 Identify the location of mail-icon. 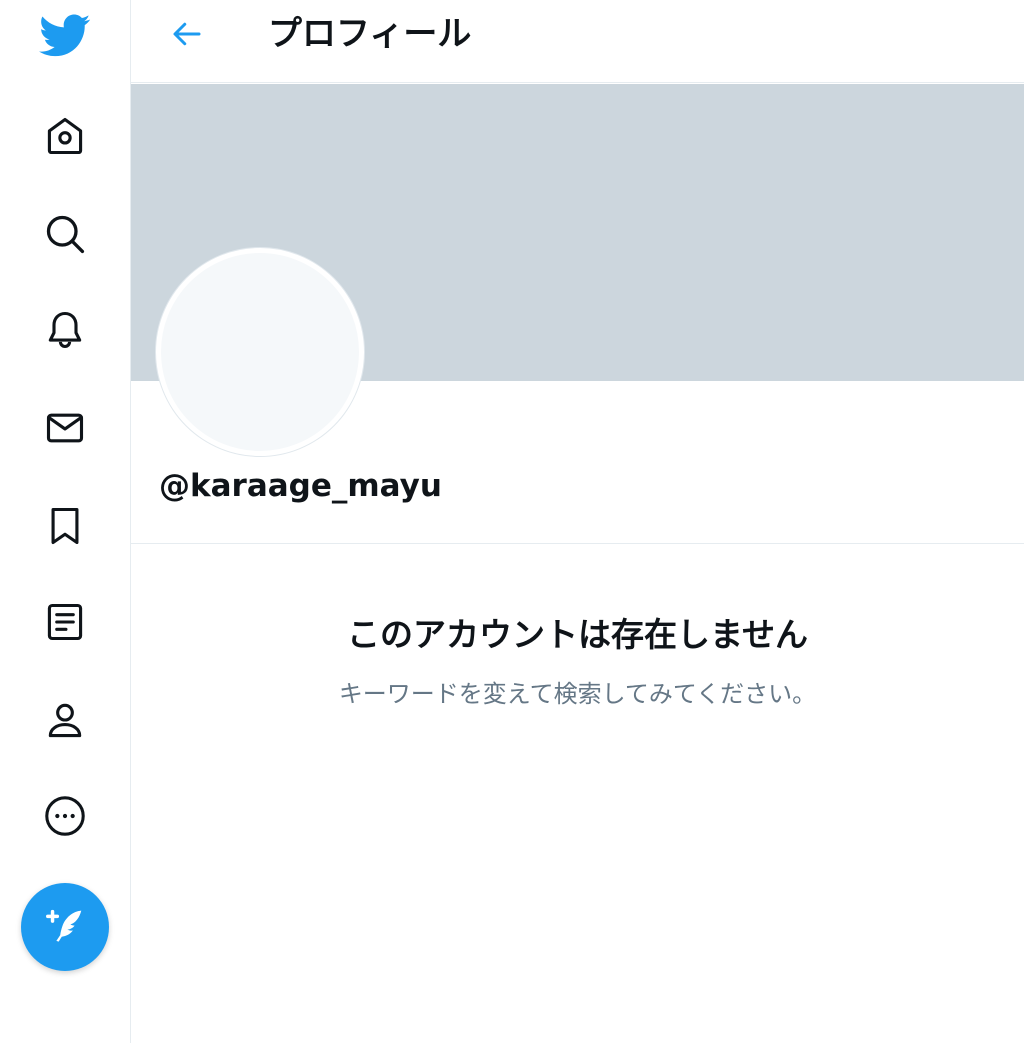
(65, 428).